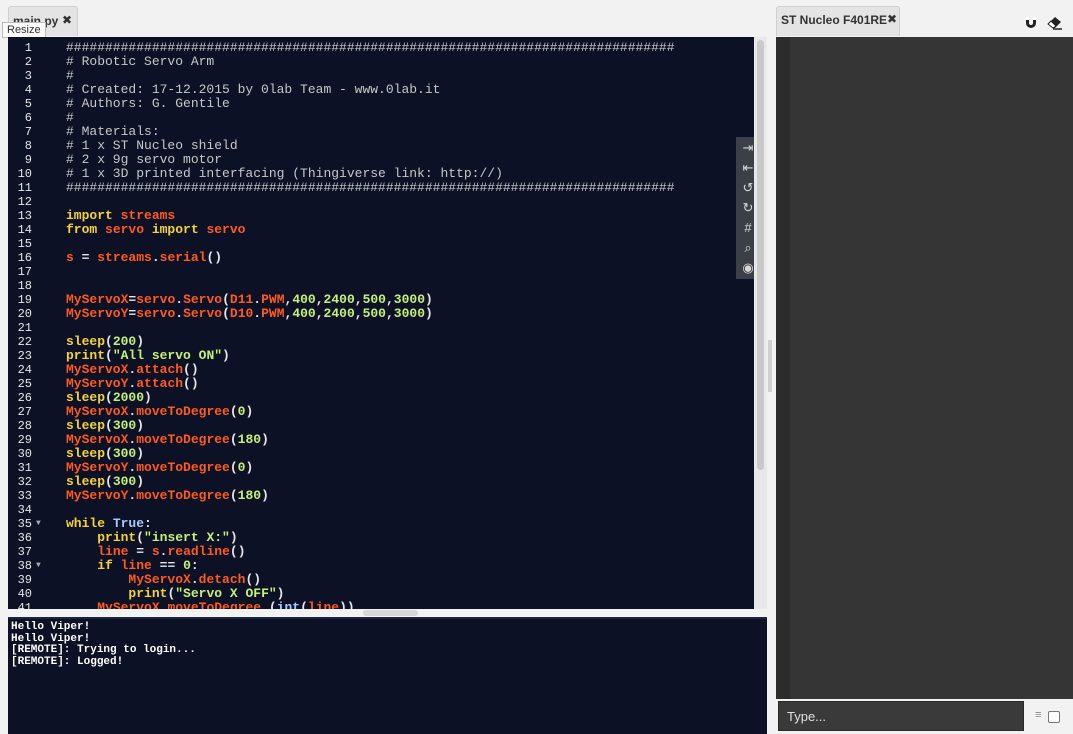 The image size is (1073, 734). I want to click on line-number: 3, so click(28, 76).